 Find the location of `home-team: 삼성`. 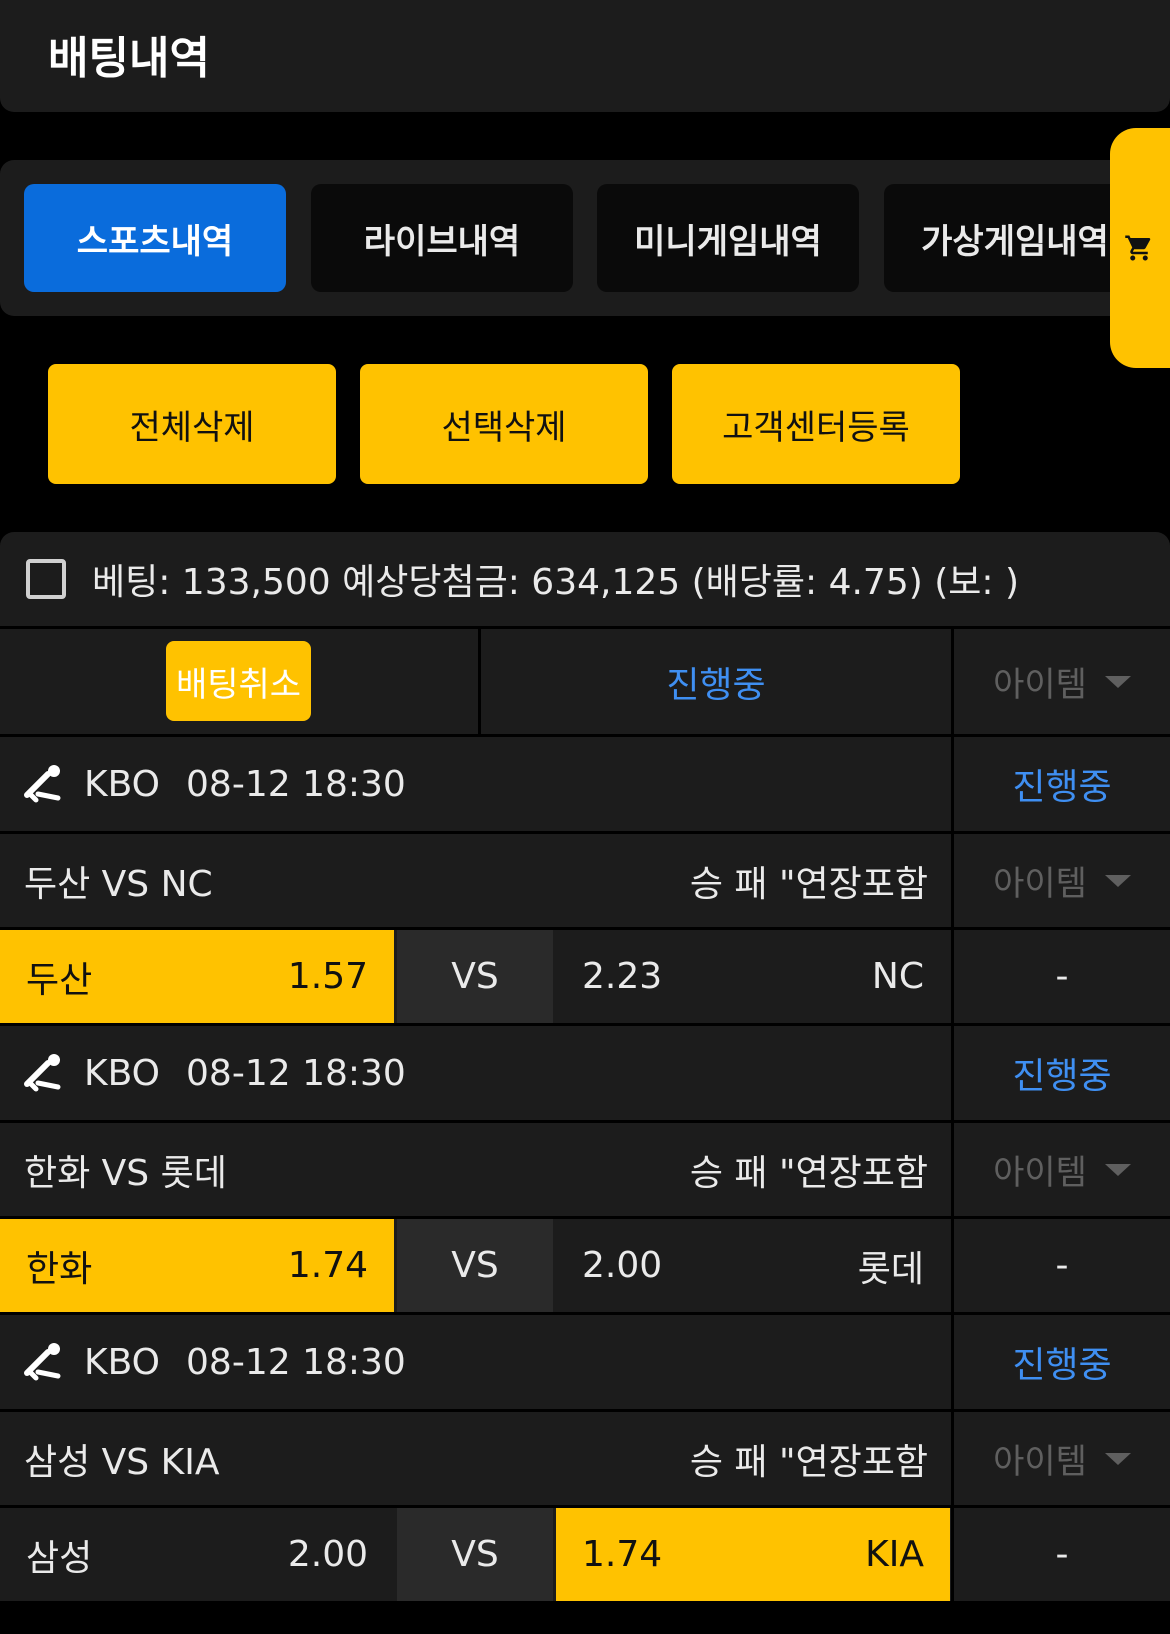

home-team: 삼성 is located at coordinates (59, 1558).